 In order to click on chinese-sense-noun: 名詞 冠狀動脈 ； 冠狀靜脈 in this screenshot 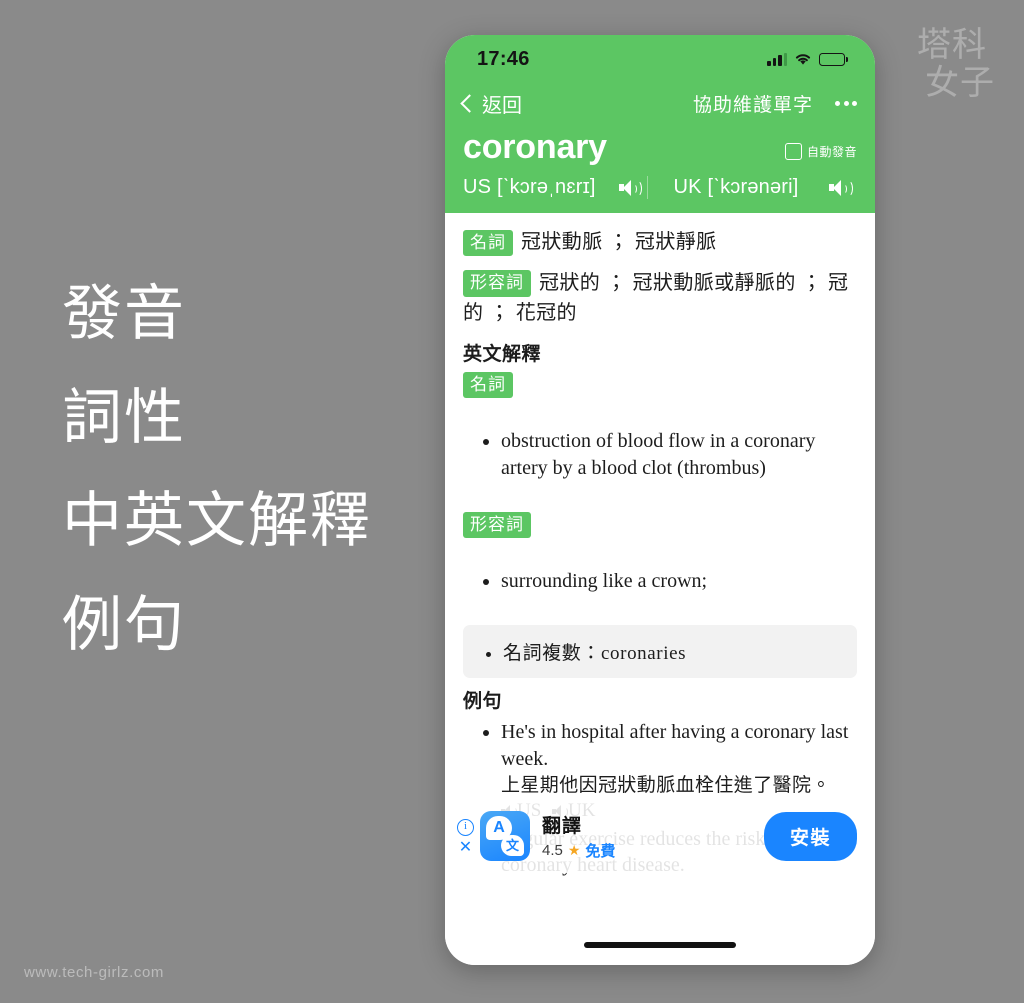, I will do `click(660, 242)`.